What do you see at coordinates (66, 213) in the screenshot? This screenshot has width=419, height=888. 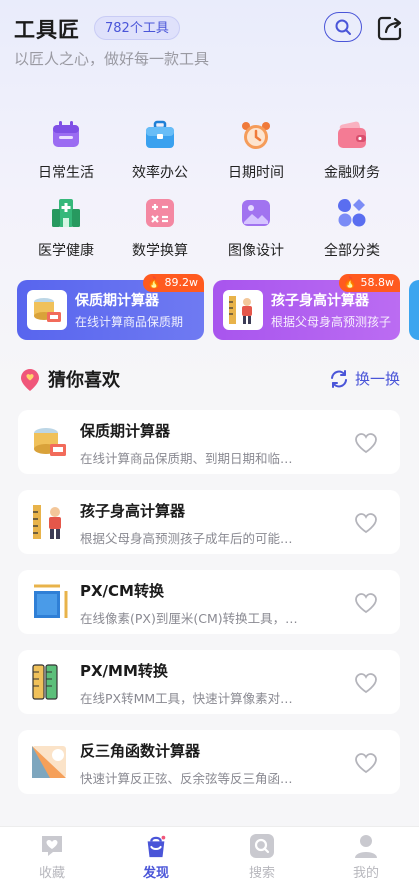 I see `hospital-icon` at bounding box center [66, 213].